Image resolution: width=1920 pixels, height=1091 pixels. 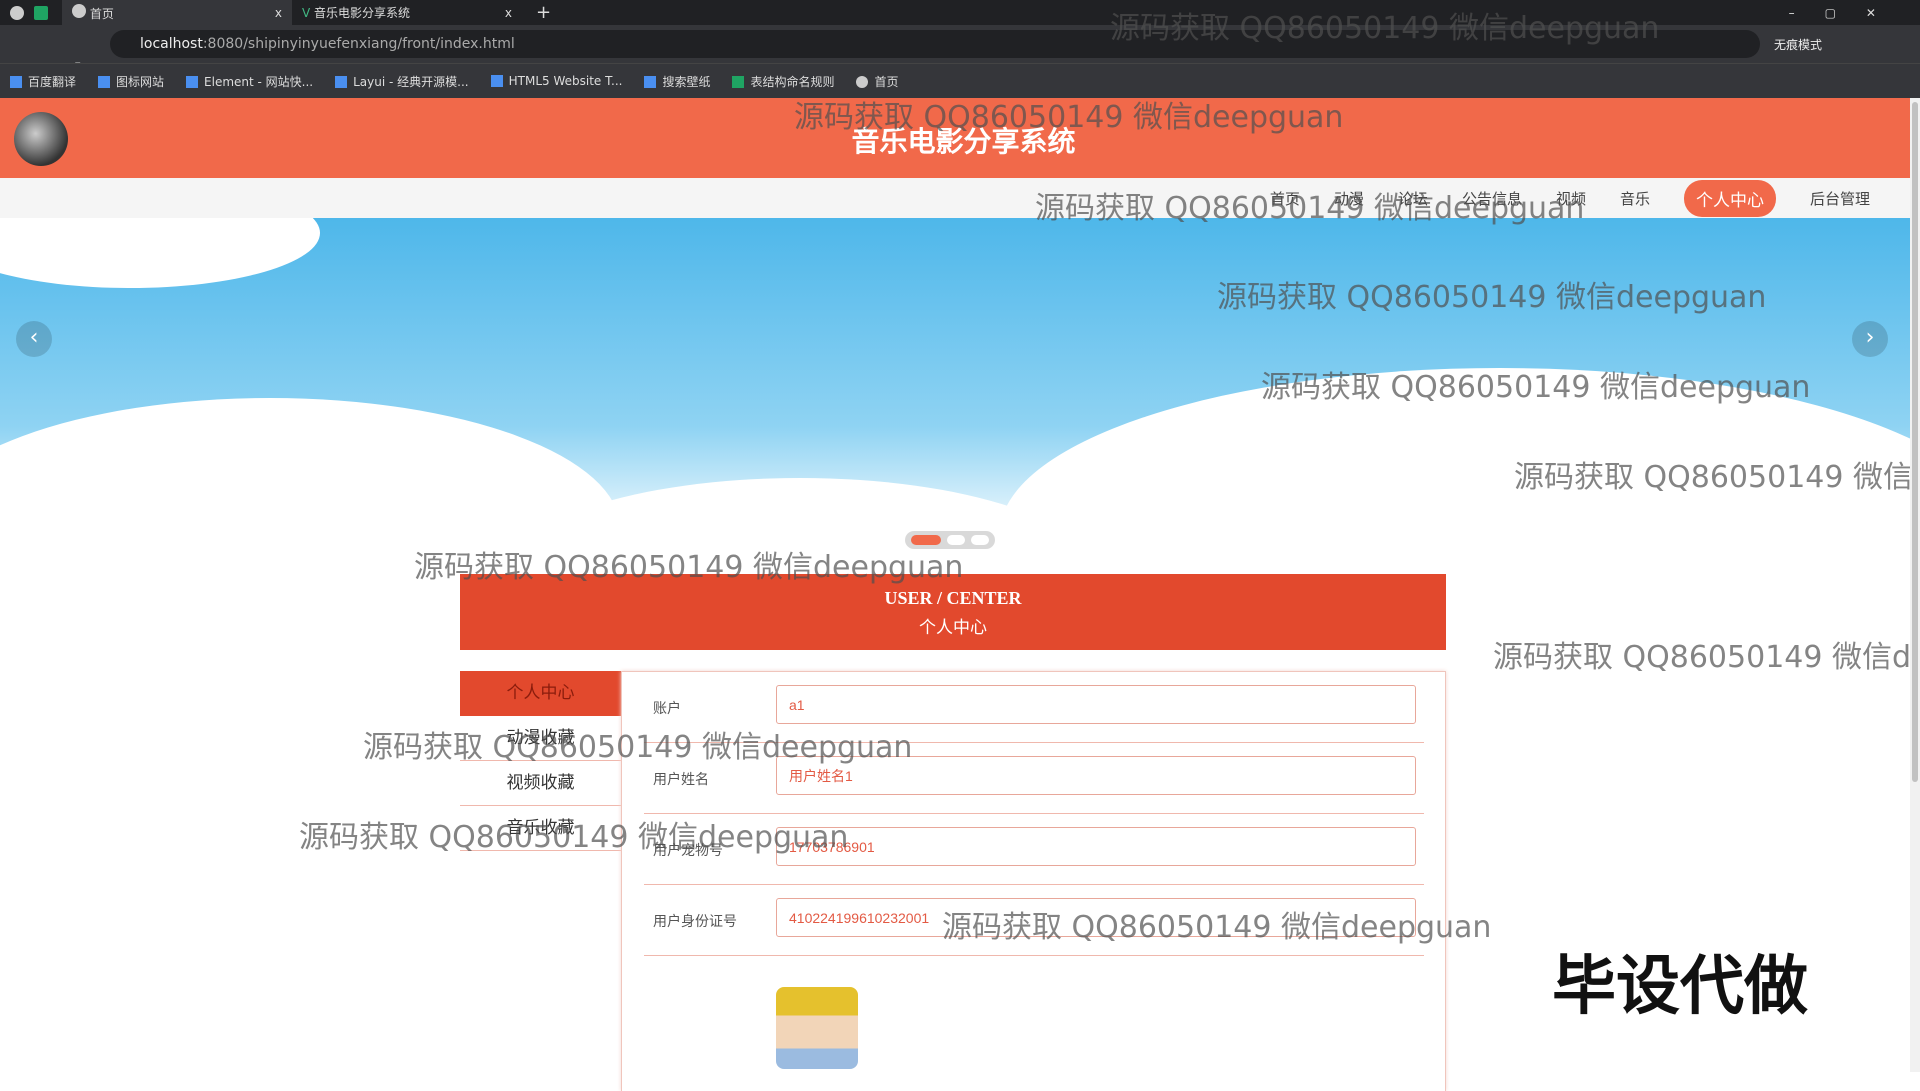 I want to click on bookmark: 表结构命名规则, so click(x=783, y=81).